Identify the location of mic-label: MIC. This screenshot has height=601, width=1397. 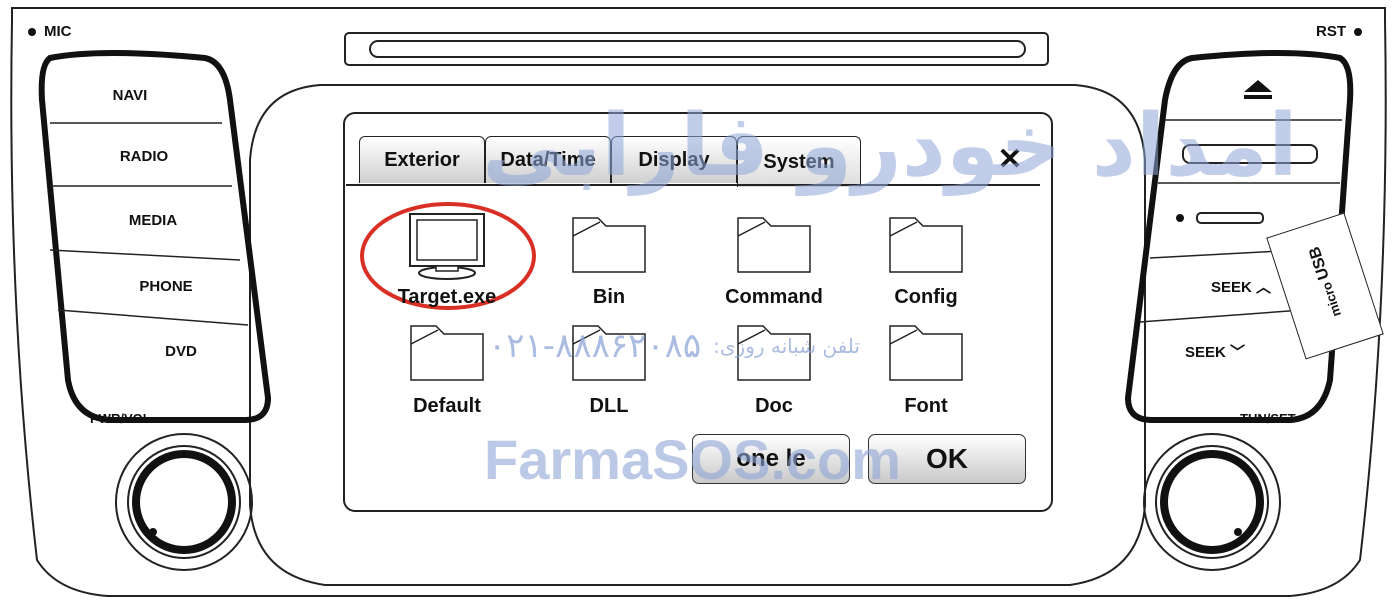
(58, 31).